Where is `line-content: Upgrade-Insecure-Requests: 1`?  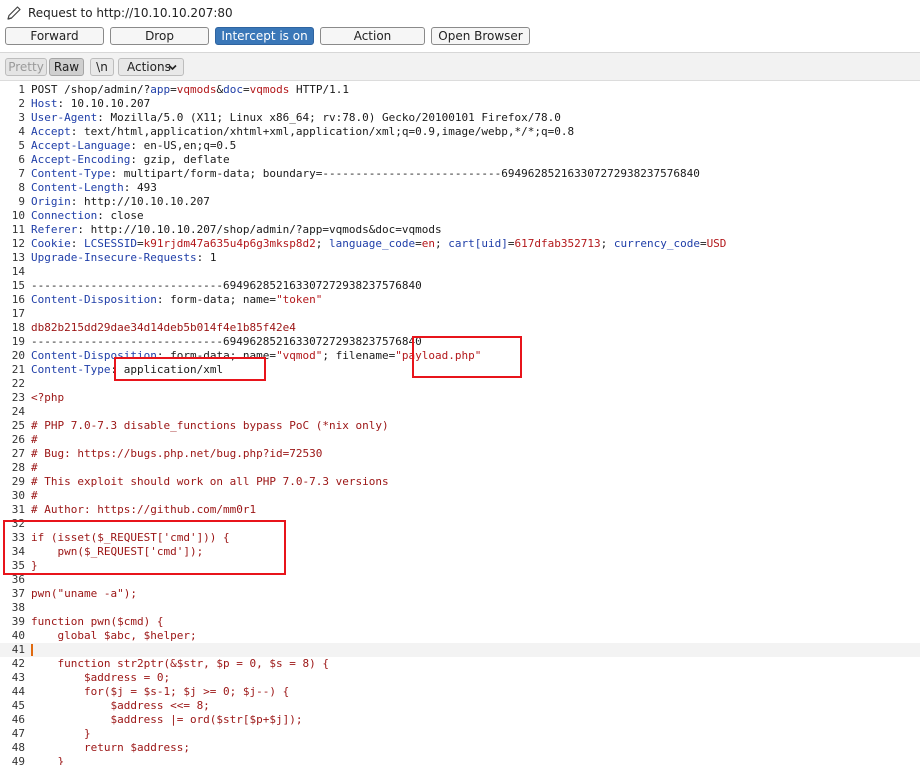
line-content: Upgrade-Insecure-Requests: 1 is located at coordinates (123, 258).